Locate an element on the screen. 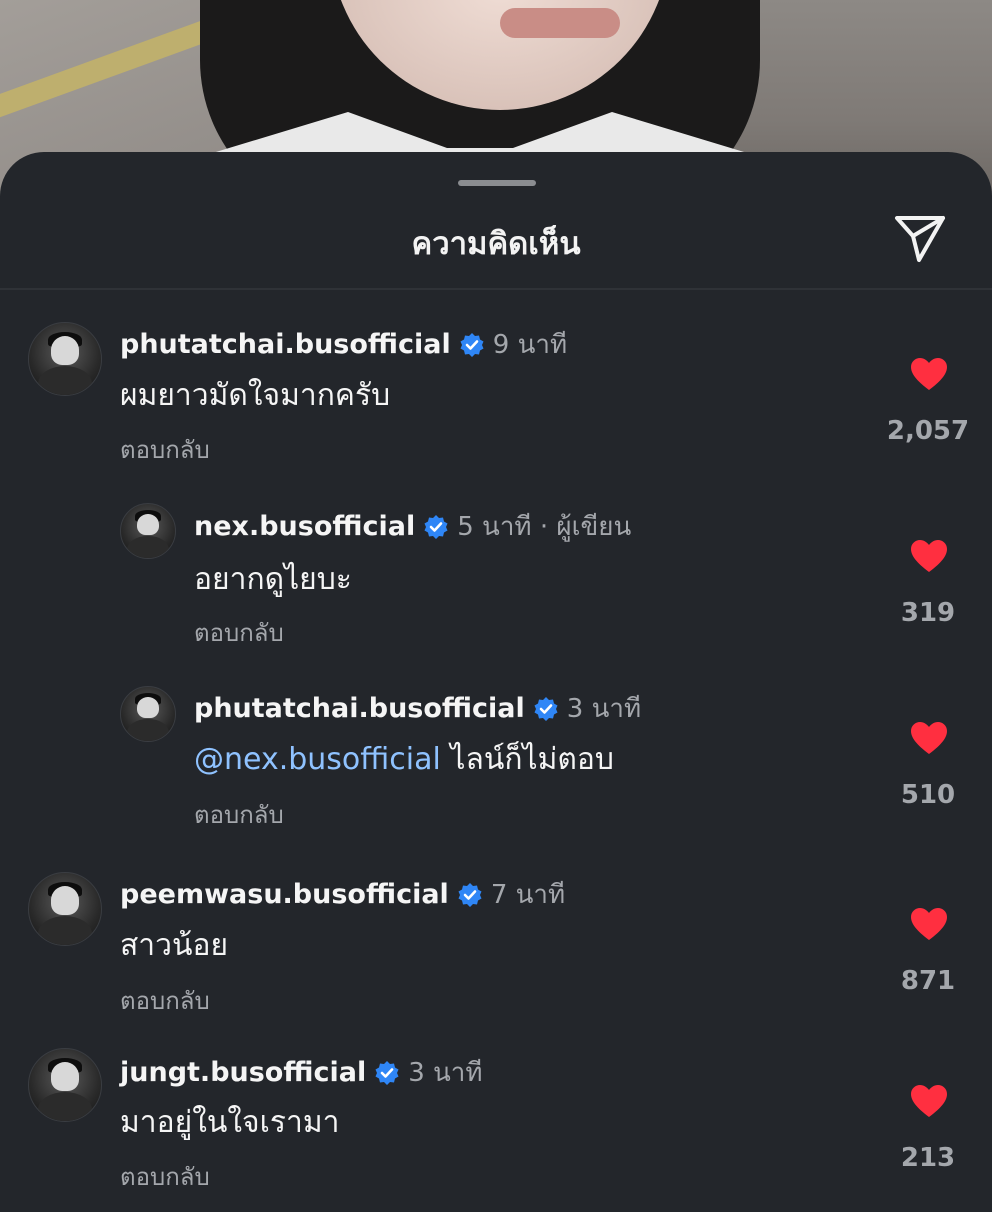  comment-meta: nex.busofficial 5 นาที · ผู้เขียน is located at coordinates (412, 526).